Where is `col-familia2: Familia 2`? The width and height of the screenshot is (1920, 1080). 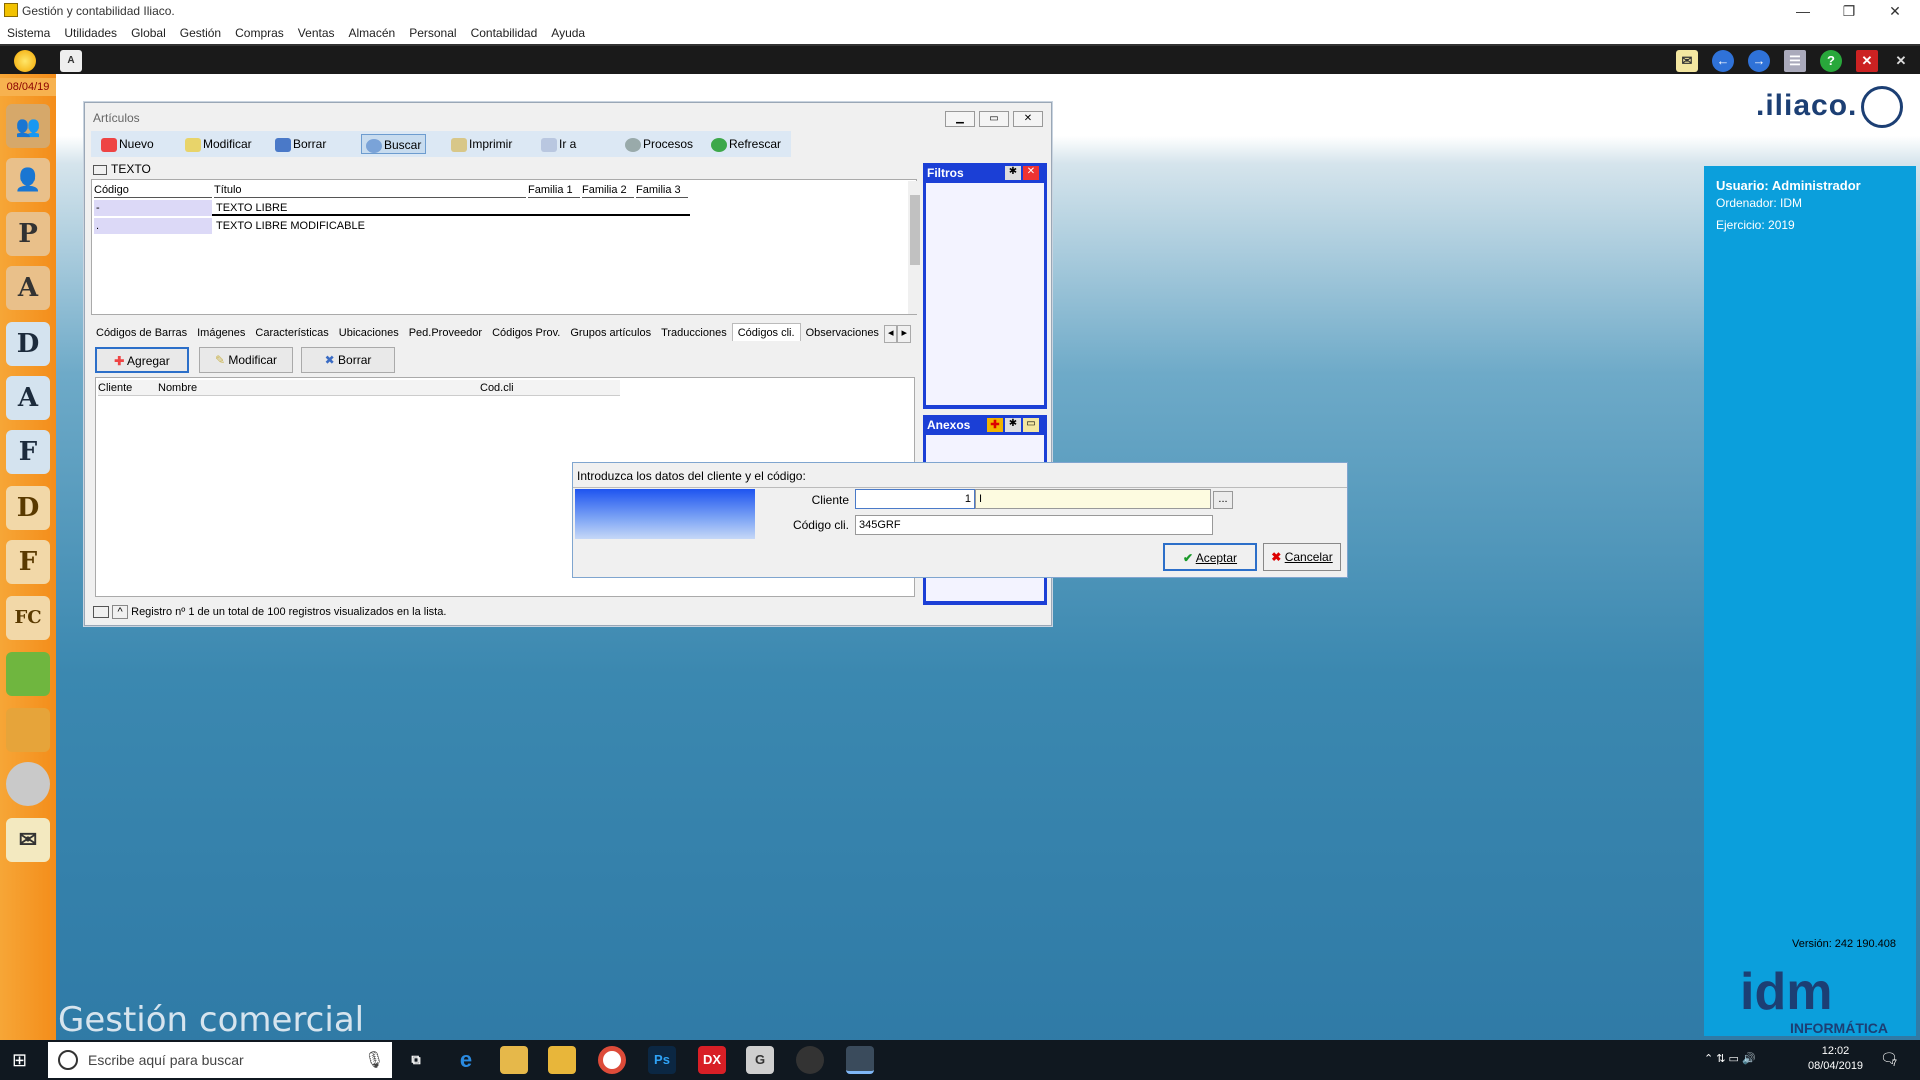 col-familia2: Familia 2 is located at coordinates (608, 190).